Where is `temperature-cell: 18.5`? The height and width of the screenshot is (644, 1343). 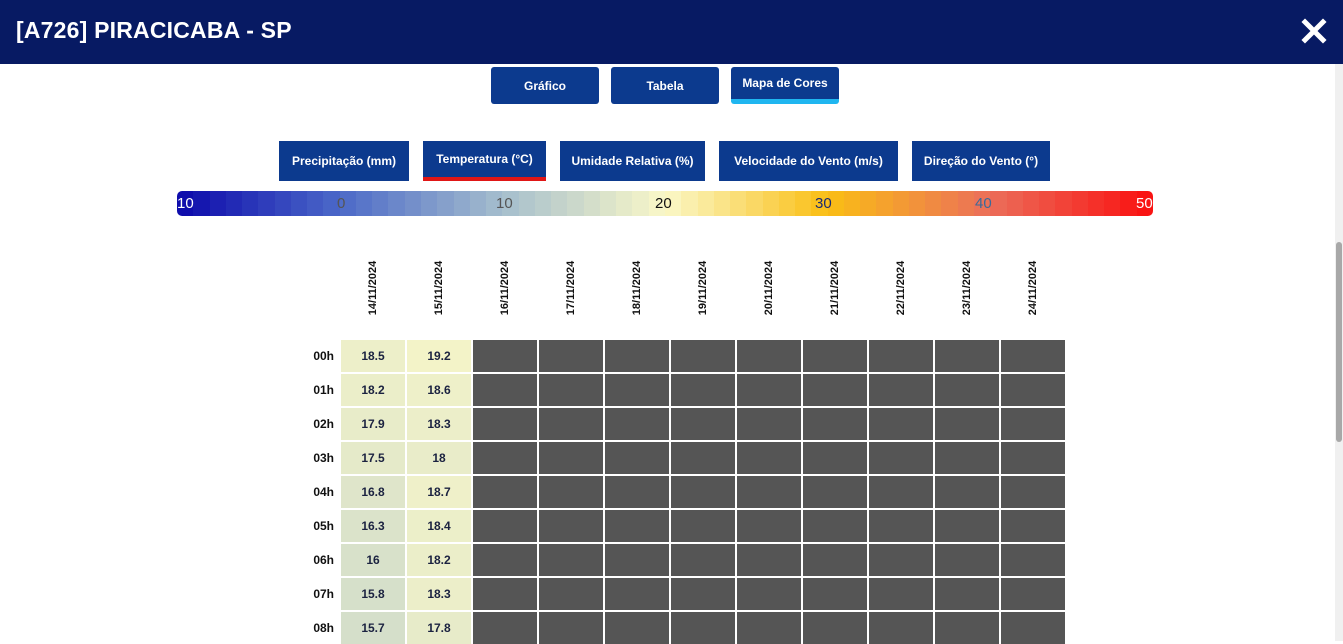 temperature-cell: 18.5 is located at coordinates (373, 356).